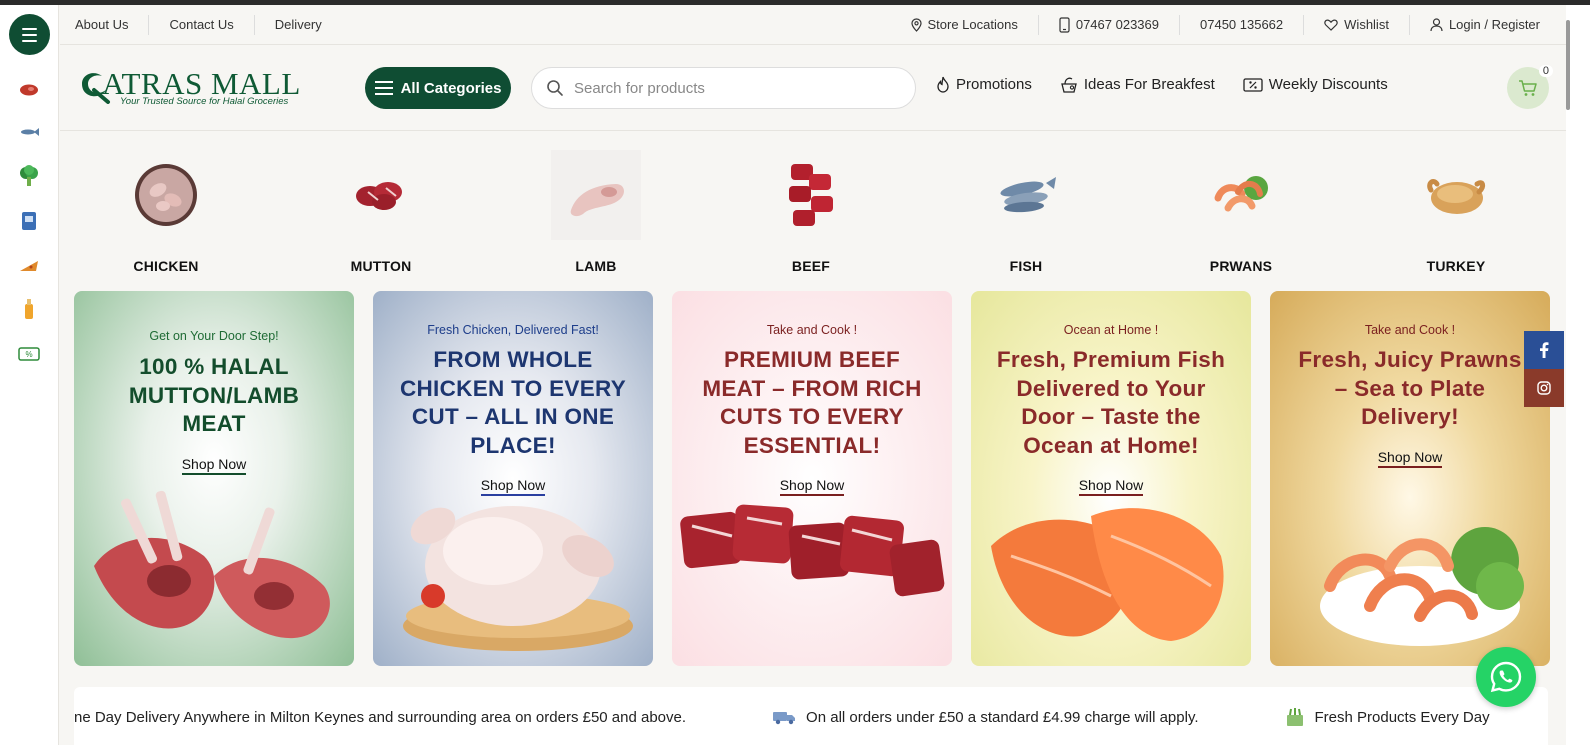 Image resolution: width=1590 pixels, height=745 pixels. What do you see at coordinates (29, 34) in the screenshot?
I see `hamburger-menu-button` at bounding box center [29, 34].